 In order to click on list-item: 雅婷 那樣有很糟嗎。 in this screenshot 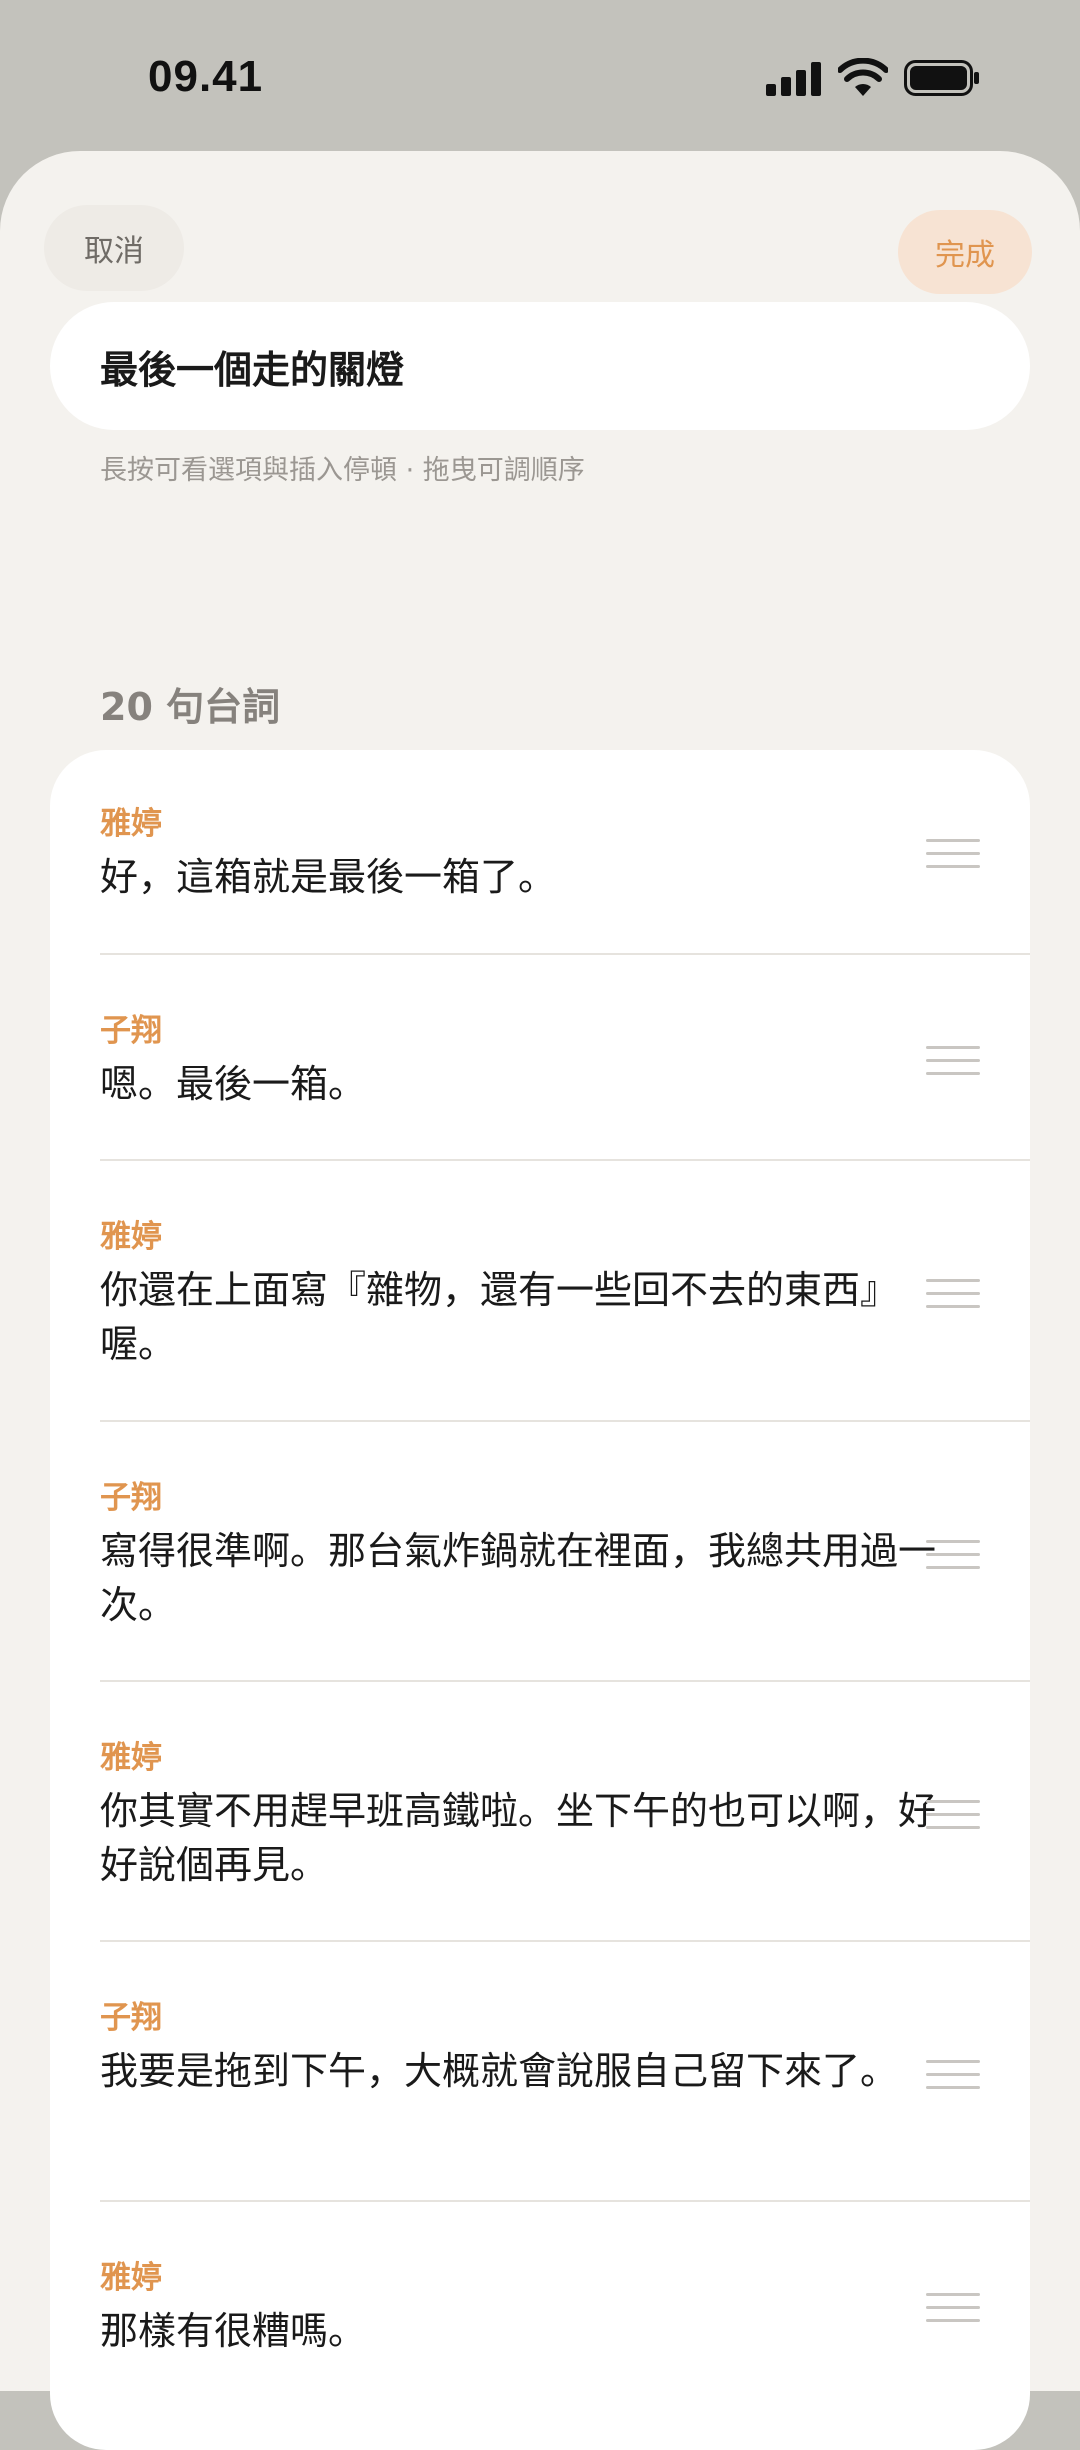, I will do `click(540, 2302)`.